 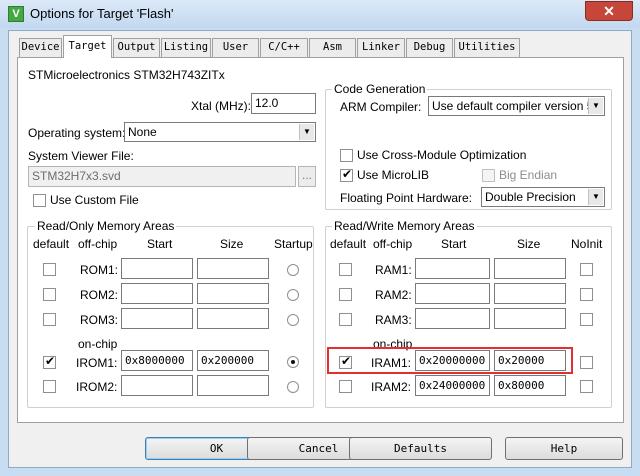 What do you see at coordinates (283, 103) in the screenshot?
I see `xtal-input: 12.0` at bounding box center [283, 103].